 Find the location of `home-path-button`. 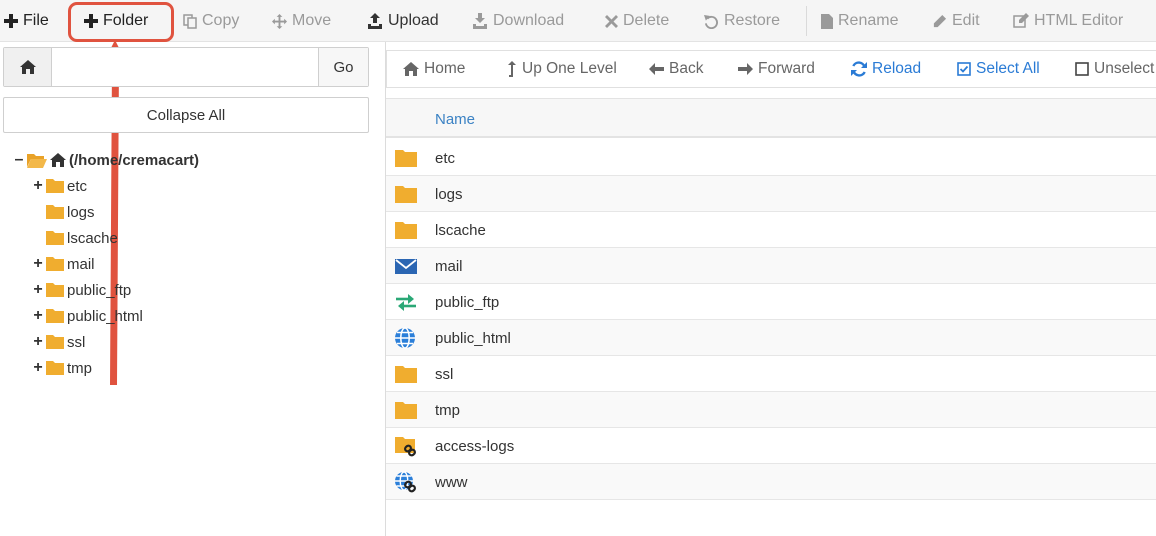

home-path-button is located at coordinates (28, 67).